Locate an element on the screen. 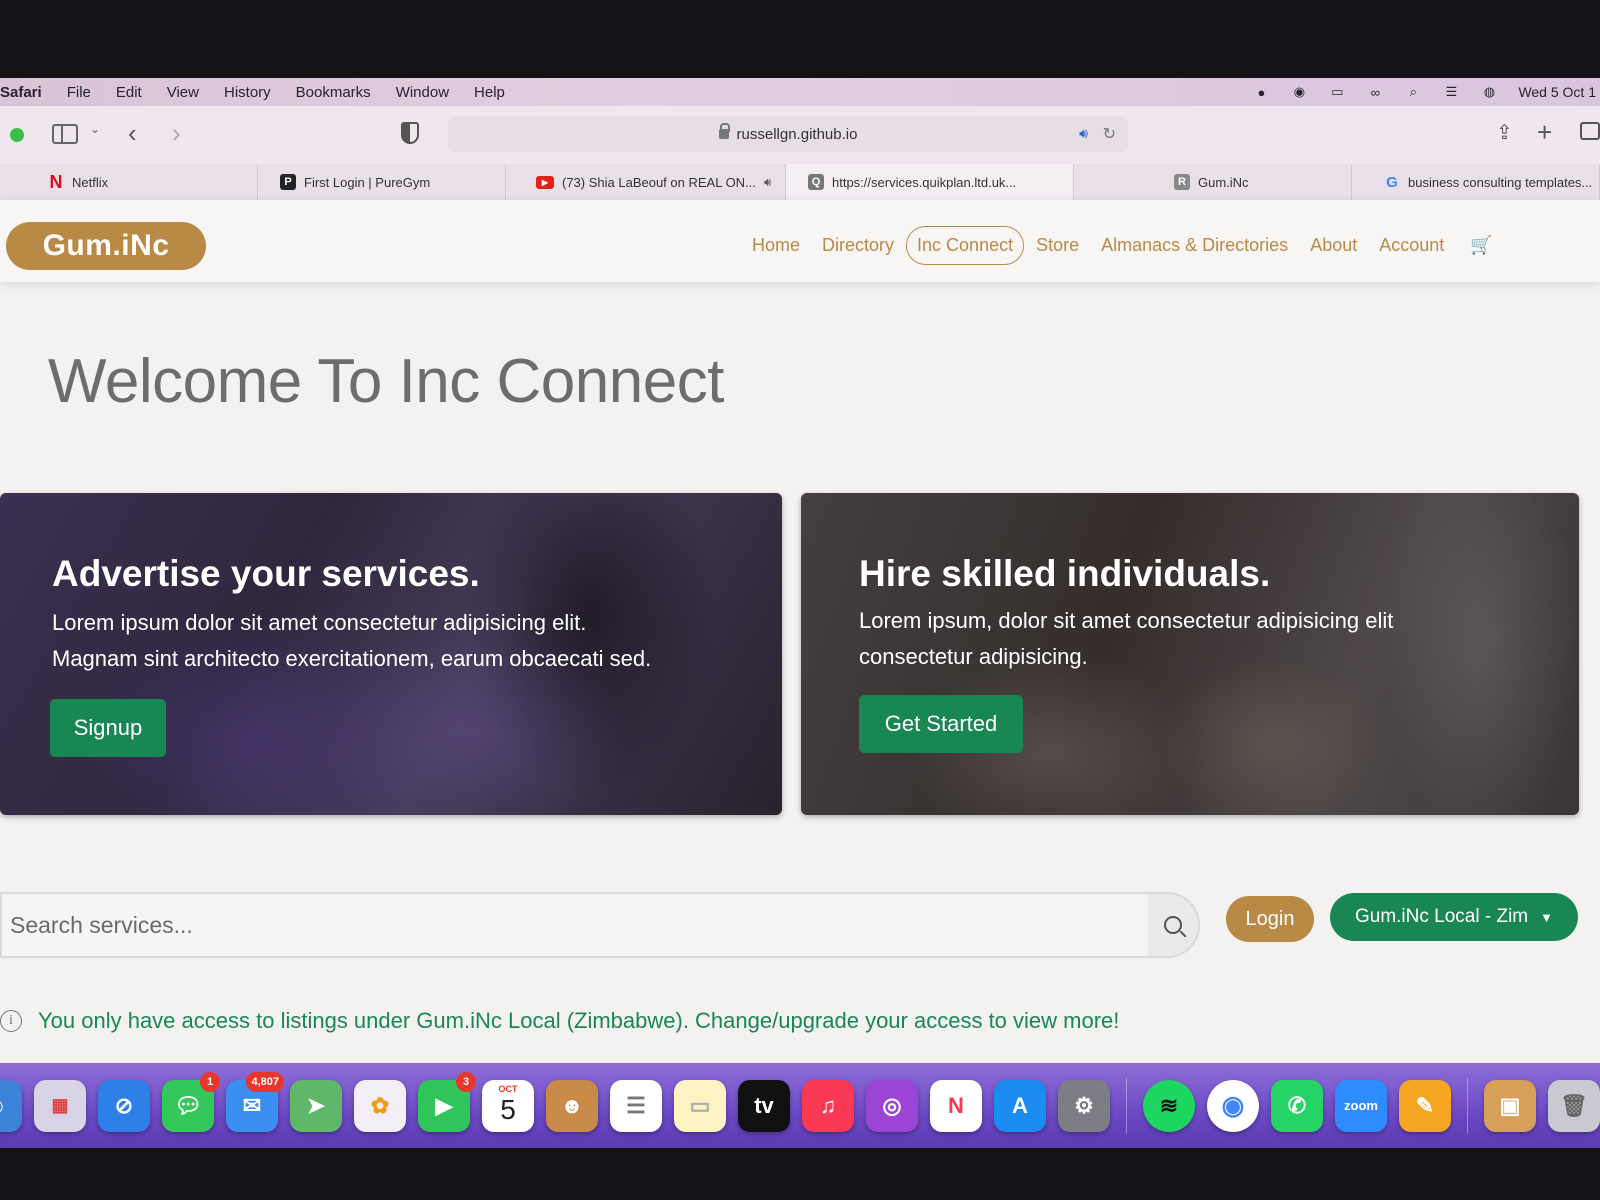 The width and height of the screenshot is (1600, 1200). menu-bookmarks: Bookmarks is located at coordinates (333, 92).